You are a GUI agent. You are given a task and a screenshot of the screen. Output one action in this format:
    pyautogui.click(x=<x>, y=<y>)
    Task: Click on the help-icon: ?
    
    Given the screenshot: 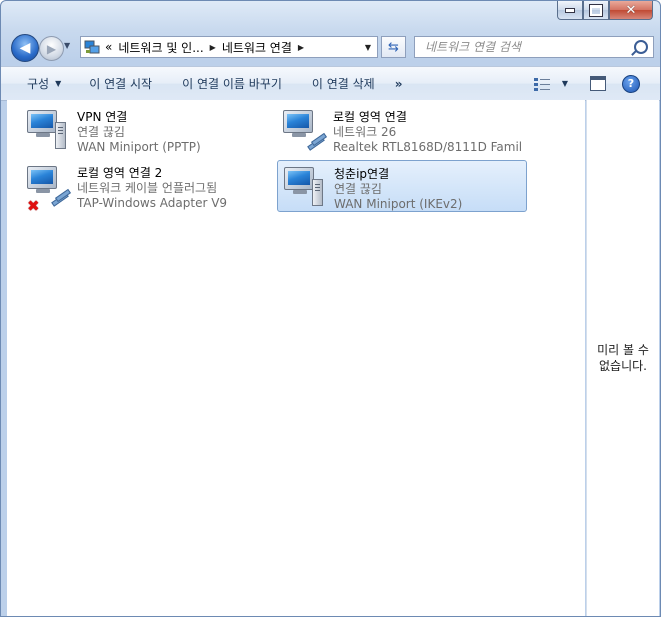 What is the action you would take?
    pyautogui.click(x=631, y=83)
    